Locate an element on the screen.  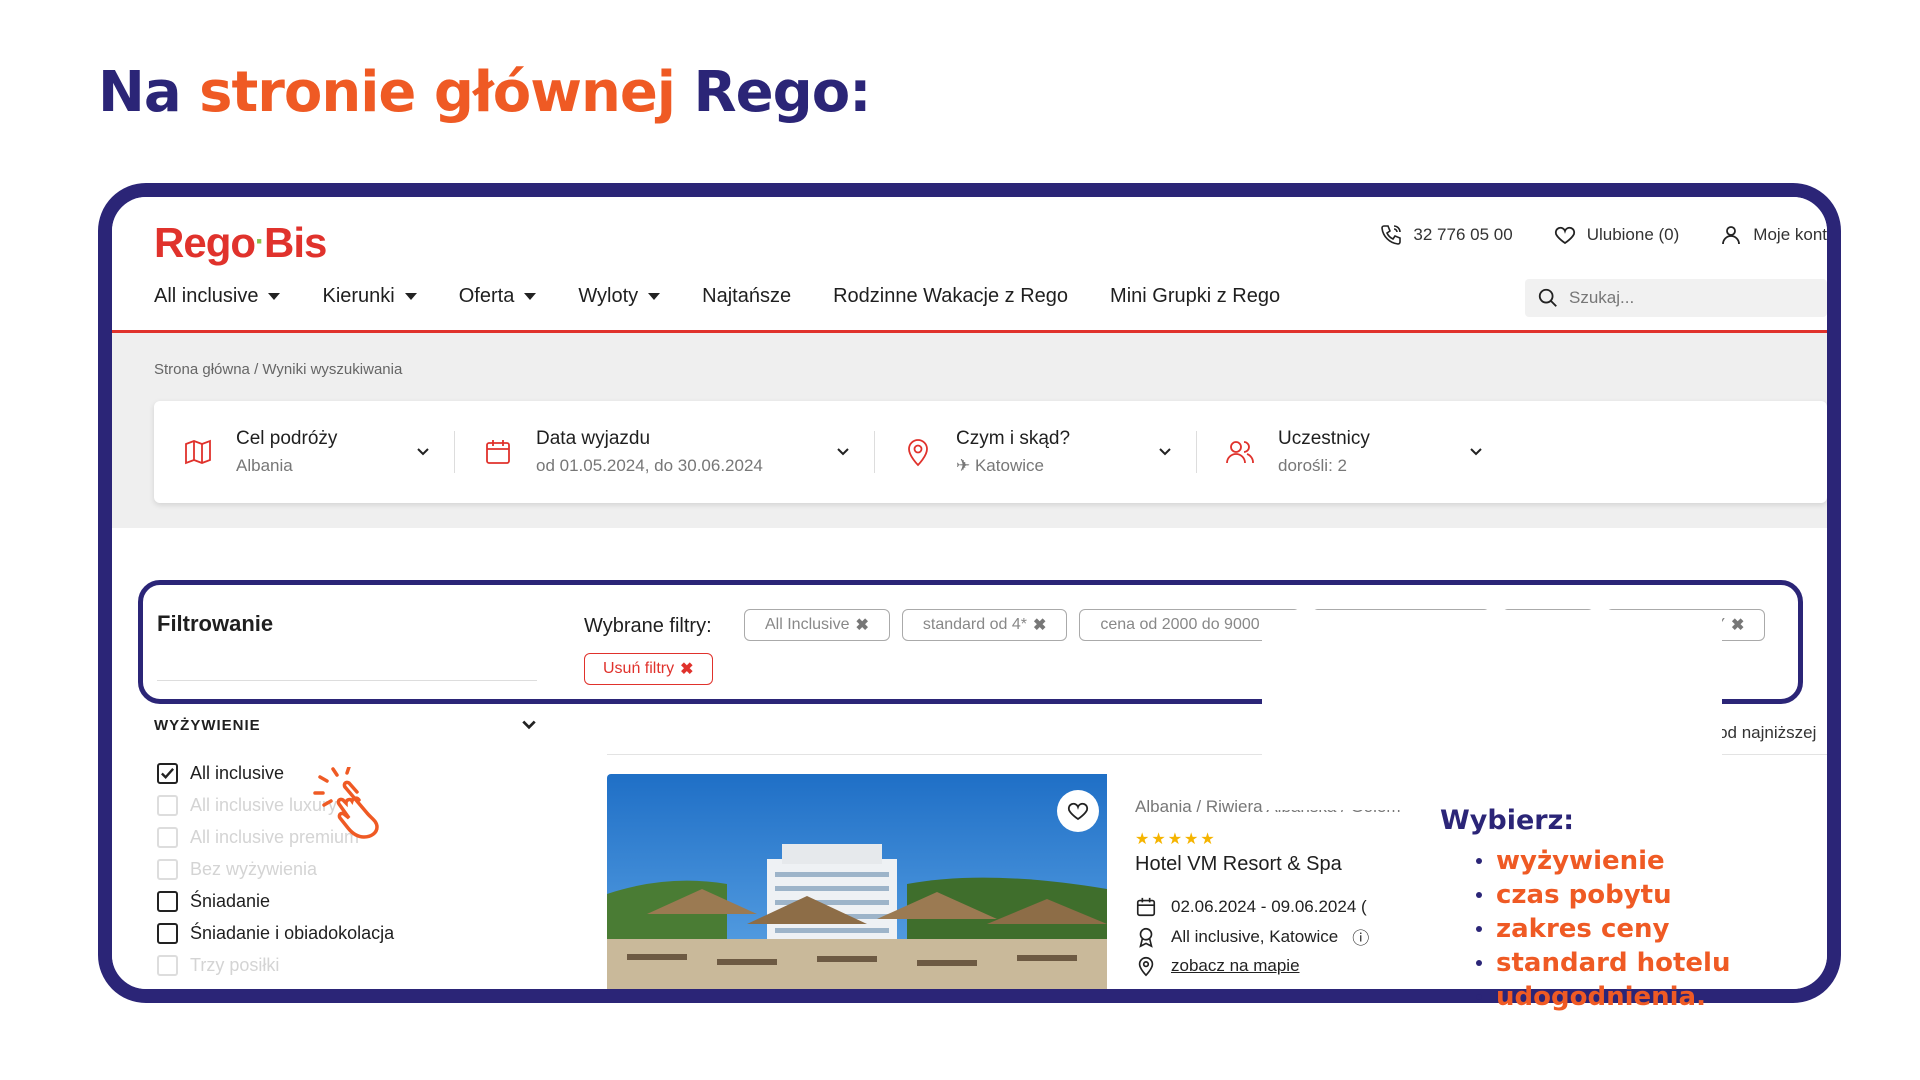
hotel-board-row: All inclusive, Katowice ⓘ is located at coordinates (1267, 936).